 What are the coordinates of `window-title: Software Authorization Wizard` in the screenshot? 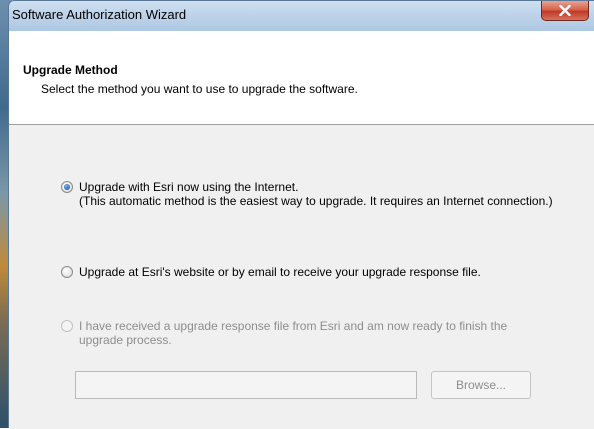 It's located at (99, 14).